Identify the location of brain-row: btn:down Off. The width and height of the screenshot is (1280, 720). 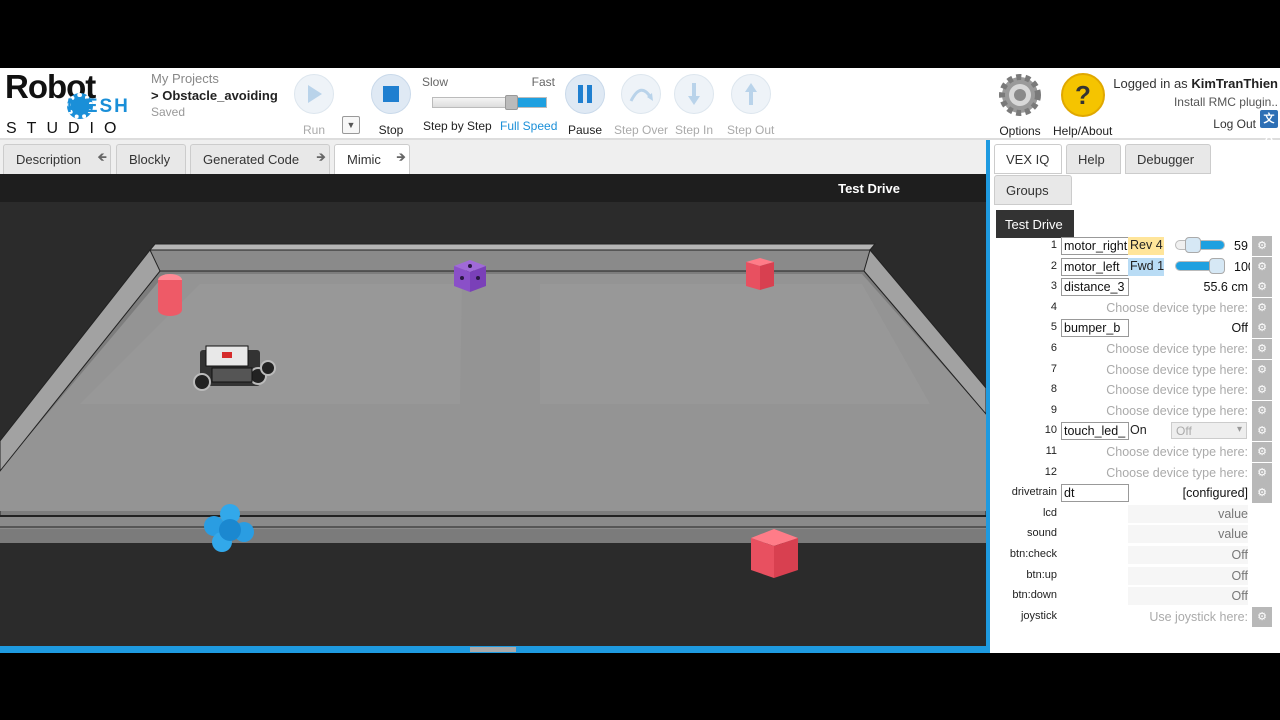
(1135, 596).